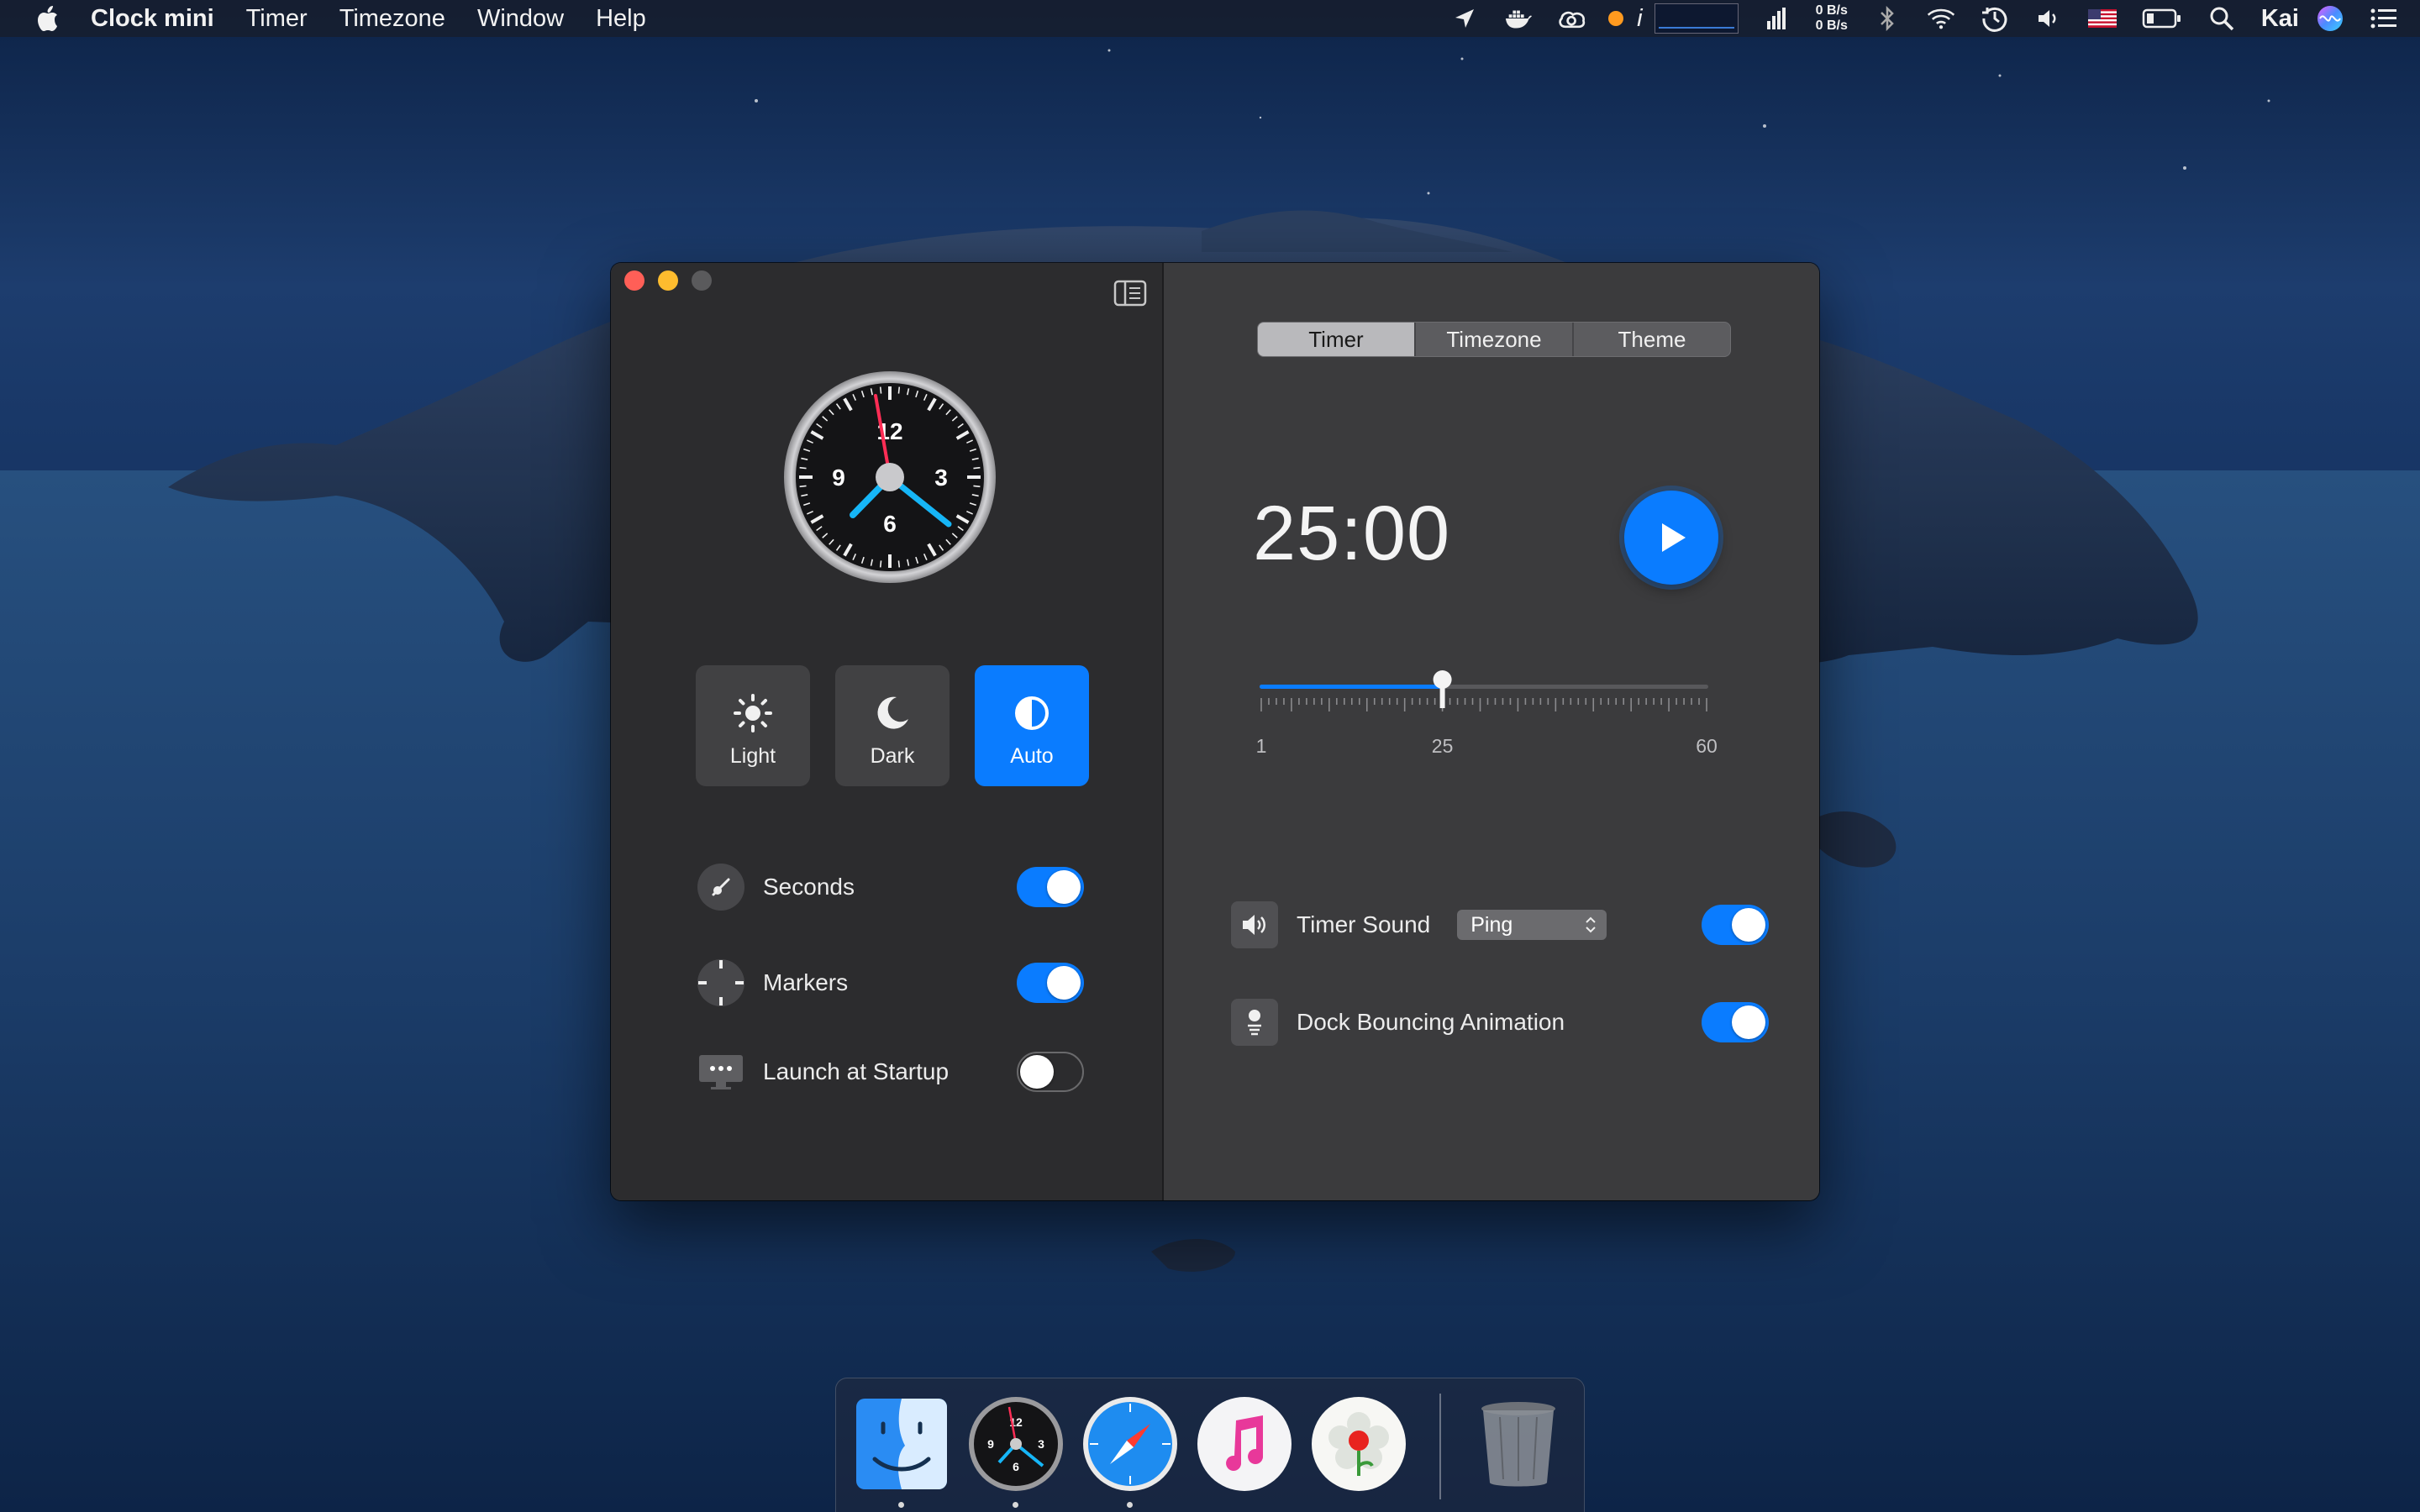 This screenshot has width=2420, height=1512. I want to click on slider-ticks, so click(1483, 704).